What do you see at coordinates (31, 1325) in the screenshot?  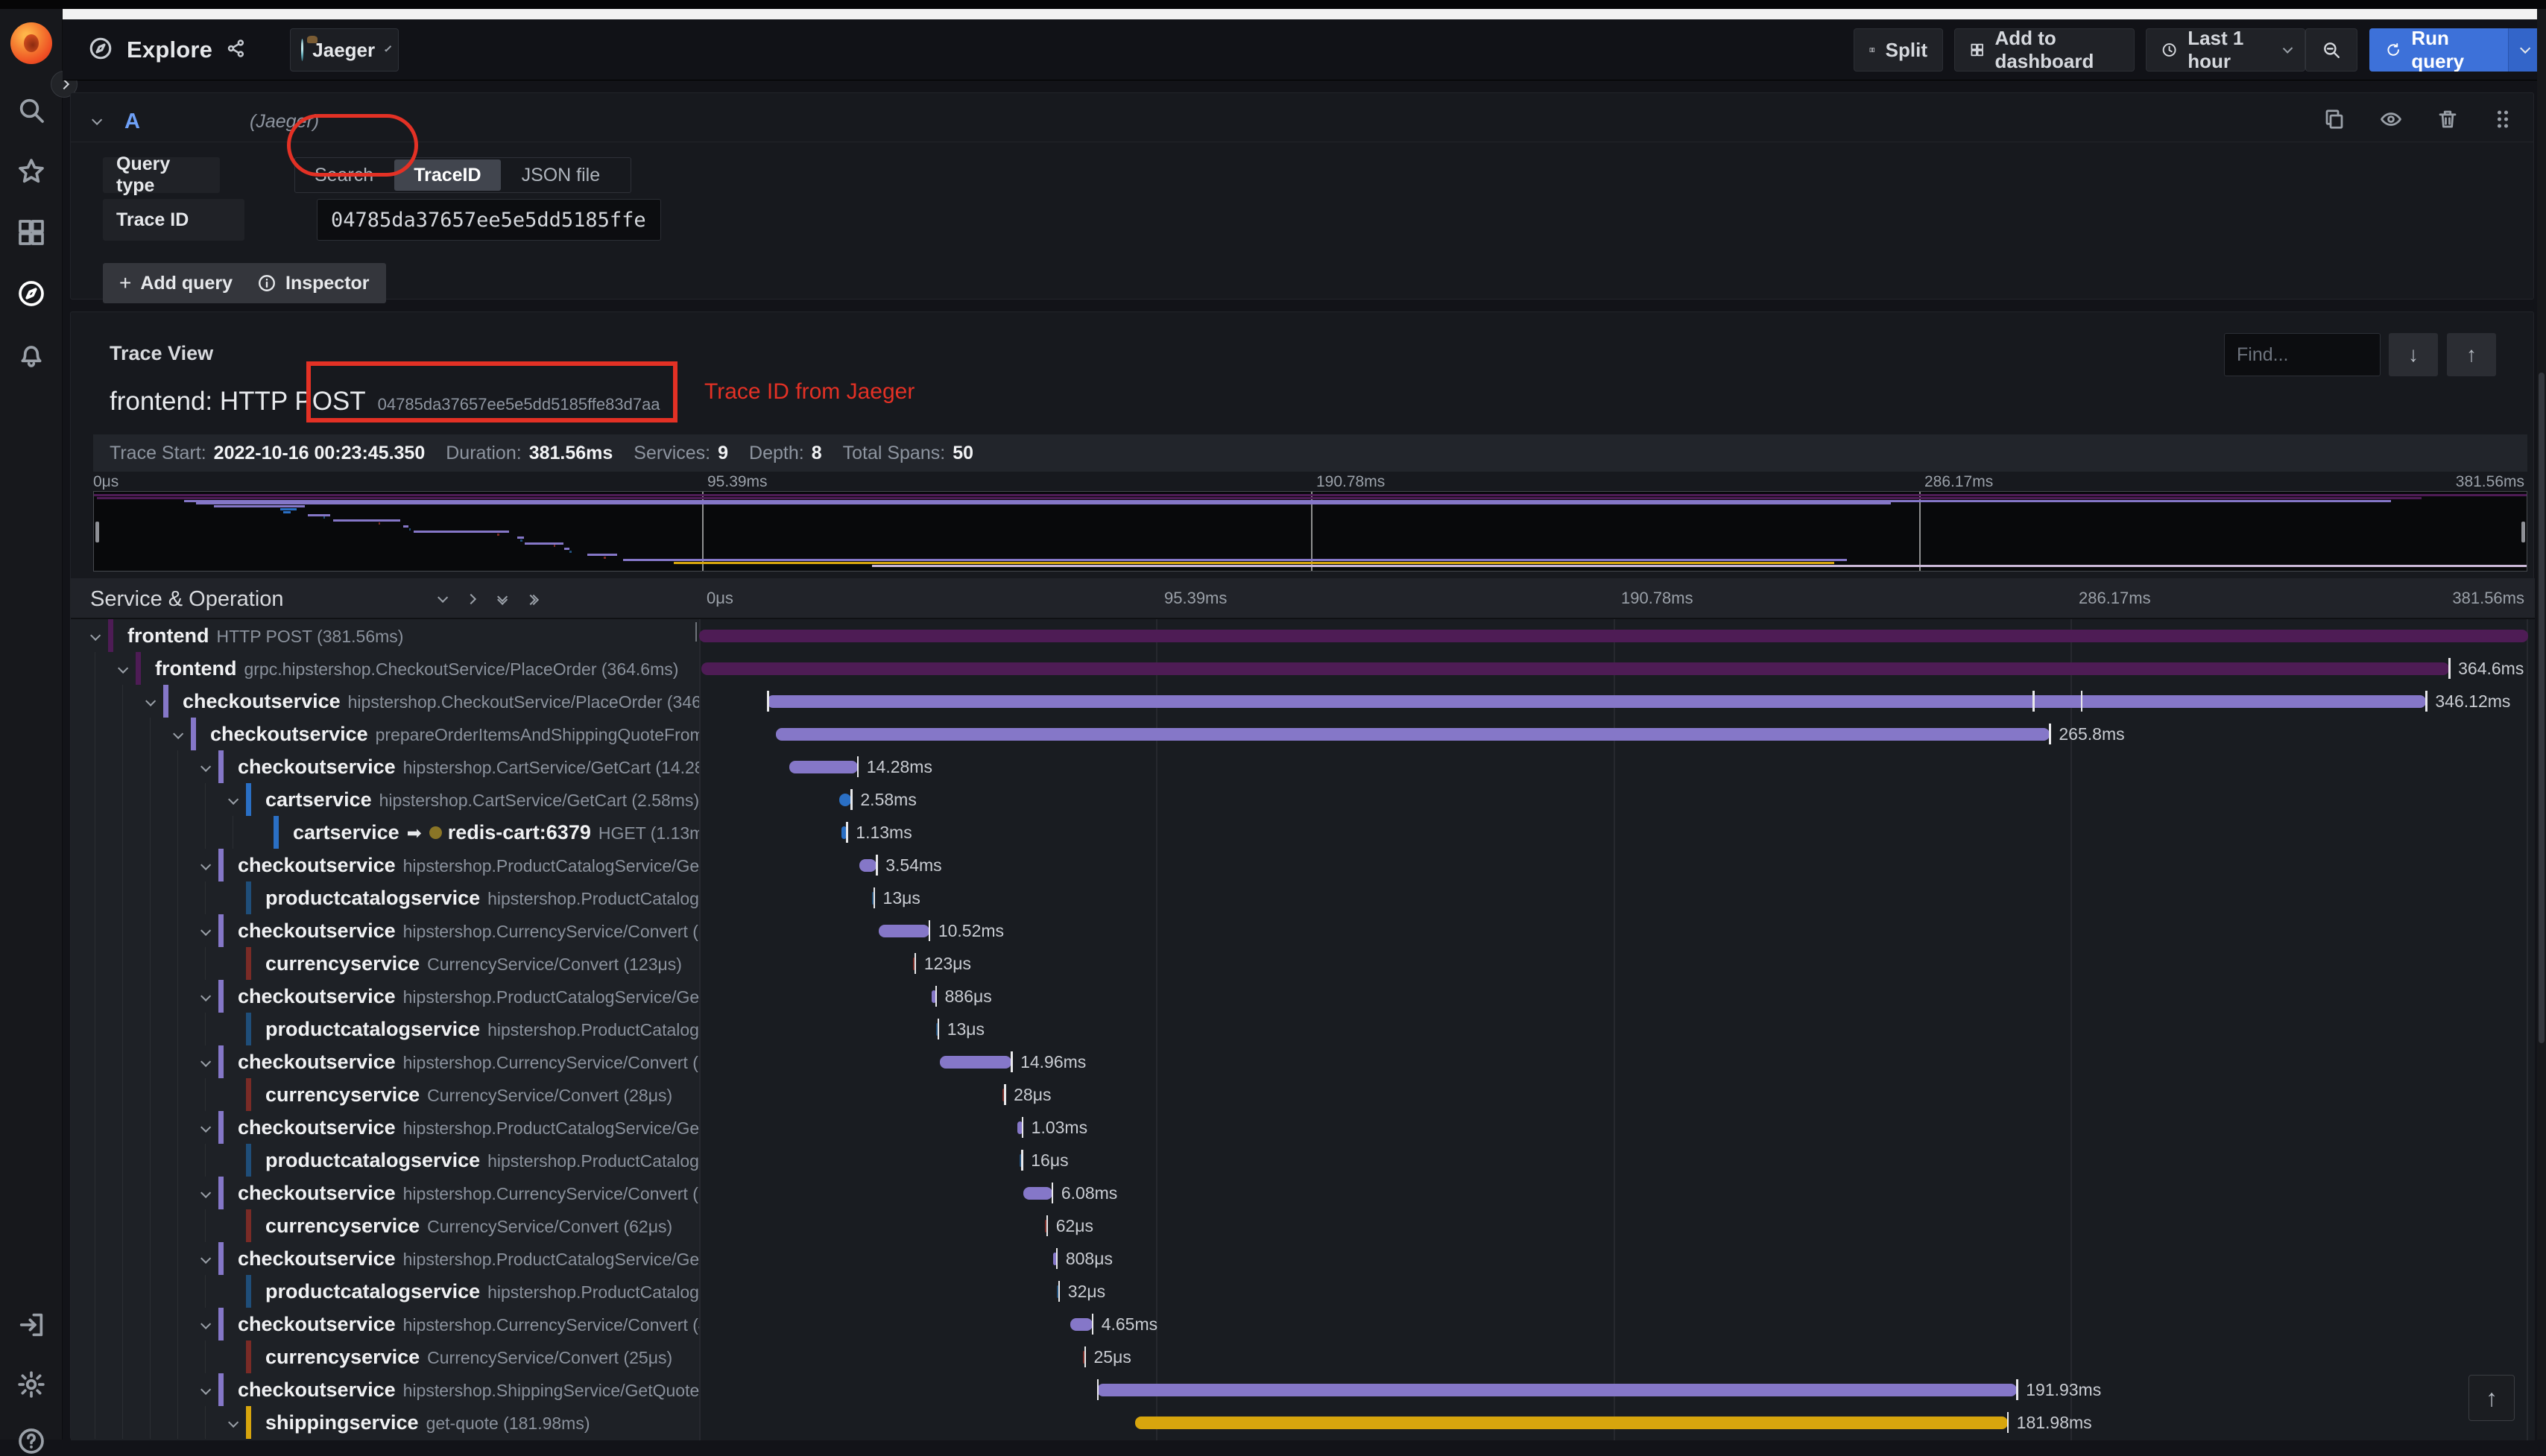 I see `sign-in-icon` at bounding box center [31, 1325].